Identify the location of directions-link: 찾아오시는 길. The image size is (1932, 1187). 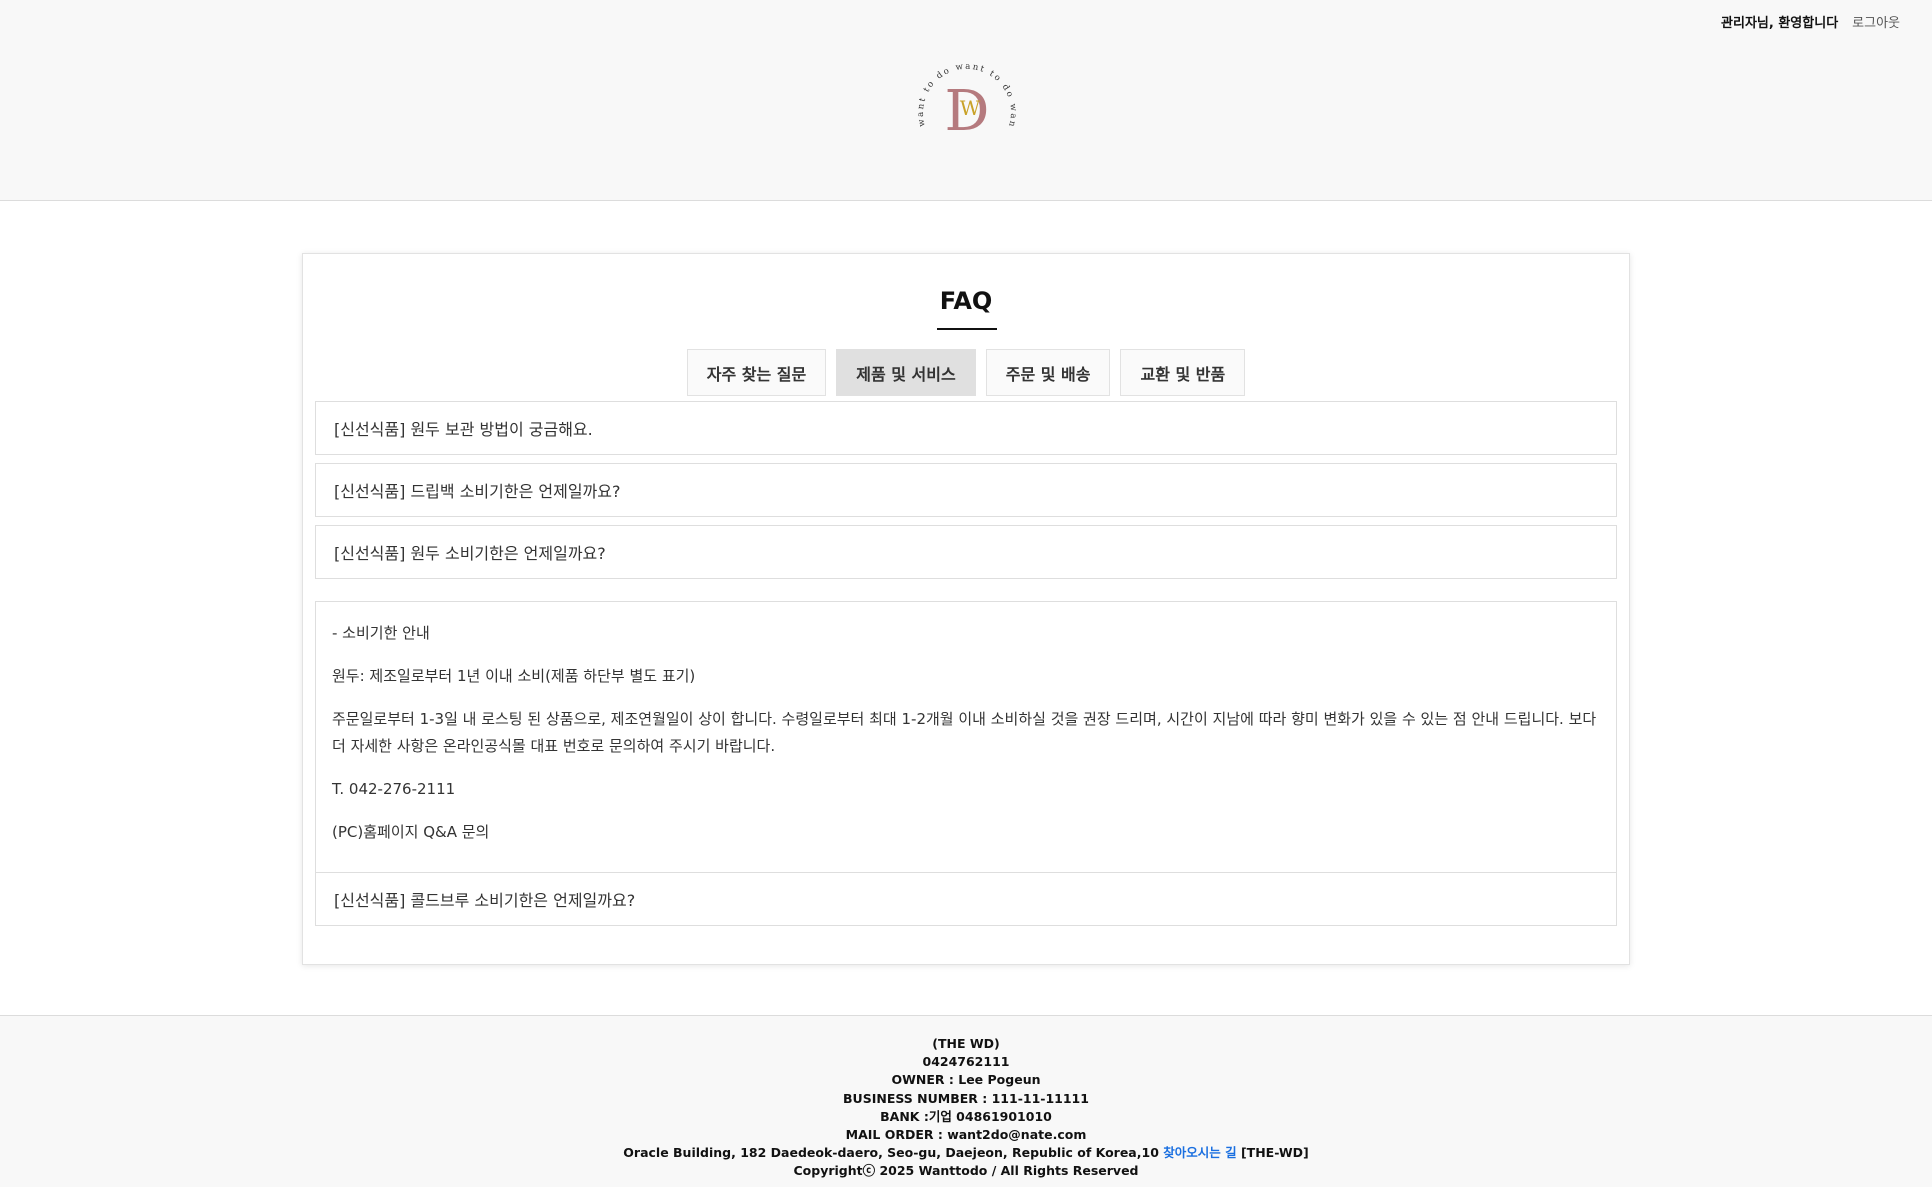
(1199, 1152).